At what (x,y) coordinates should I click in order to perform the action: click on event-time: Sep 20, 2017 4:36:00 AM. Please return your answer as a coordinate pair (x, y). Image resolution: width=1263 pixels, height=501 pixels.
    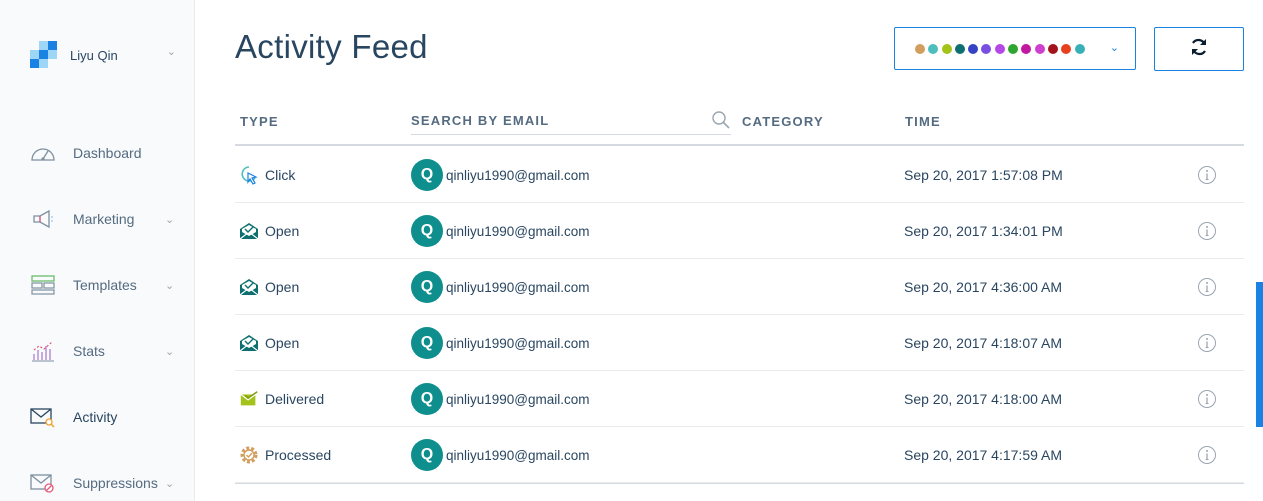
    Looking at the image, I should click on (983, 287).